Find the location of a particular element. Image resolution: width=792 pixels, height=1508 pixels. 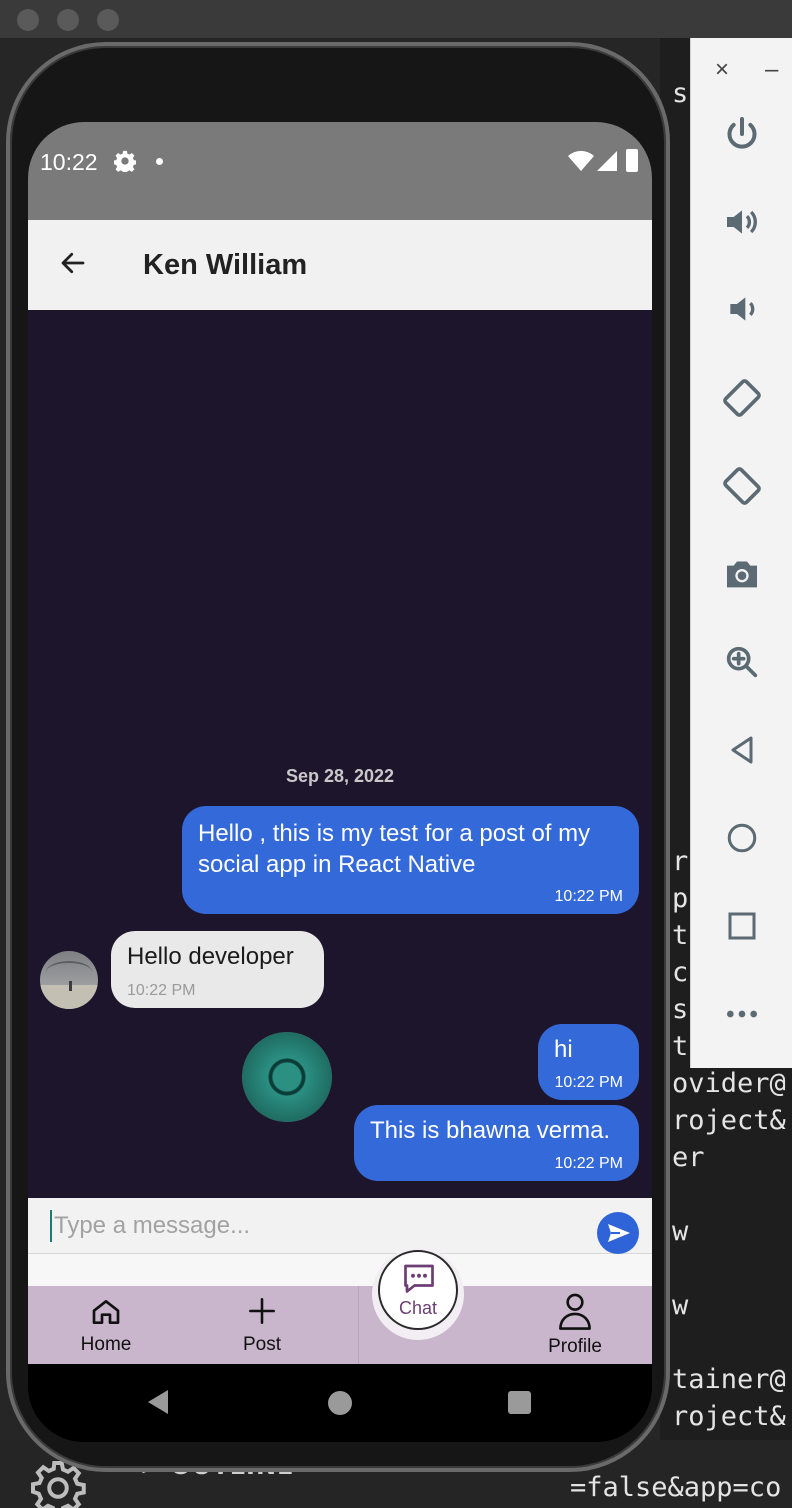

emulator-toolbar: × – is located at coordinates (741, 553).